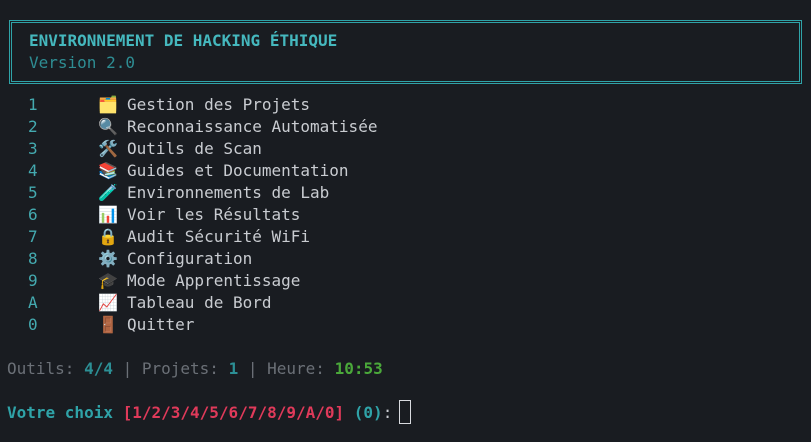 This screenshot has width=811, height=442. What do you see at coordinates (108, 192) in the screenshot?
I see `test-tube-icon: 🧪` at bounding box center [108, 192].